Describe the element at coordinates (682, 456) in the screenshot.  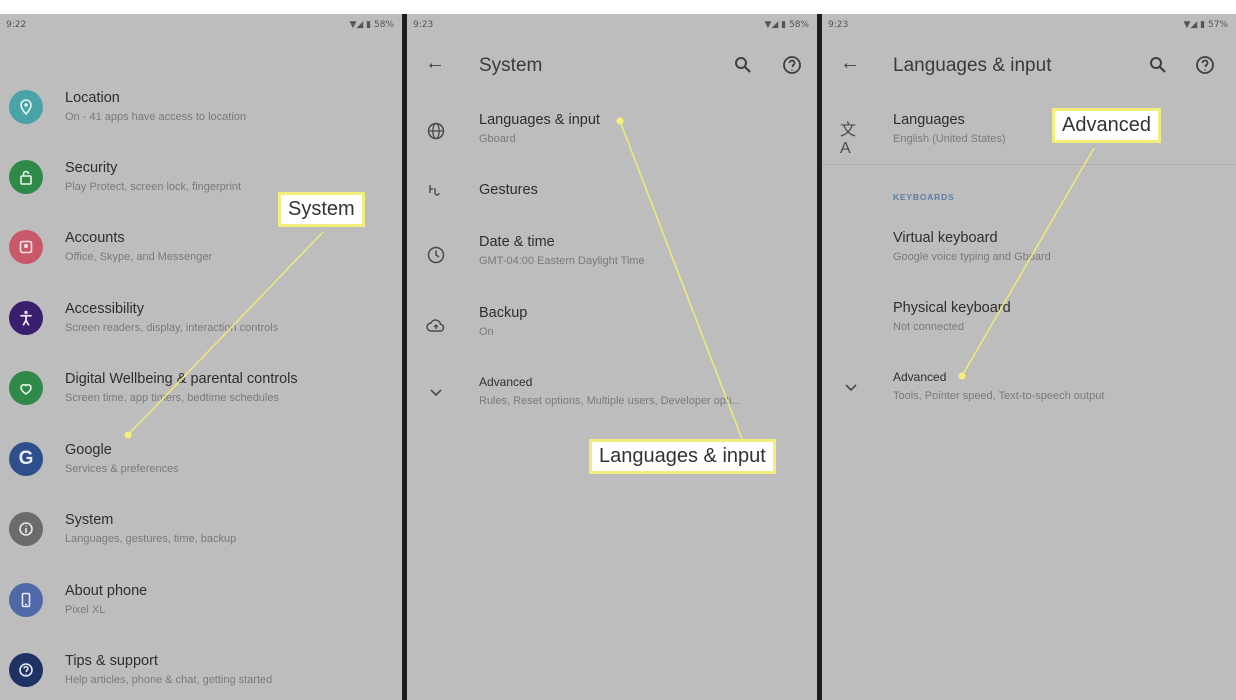
I see `languages-input-callout: Languages & input` at that location.